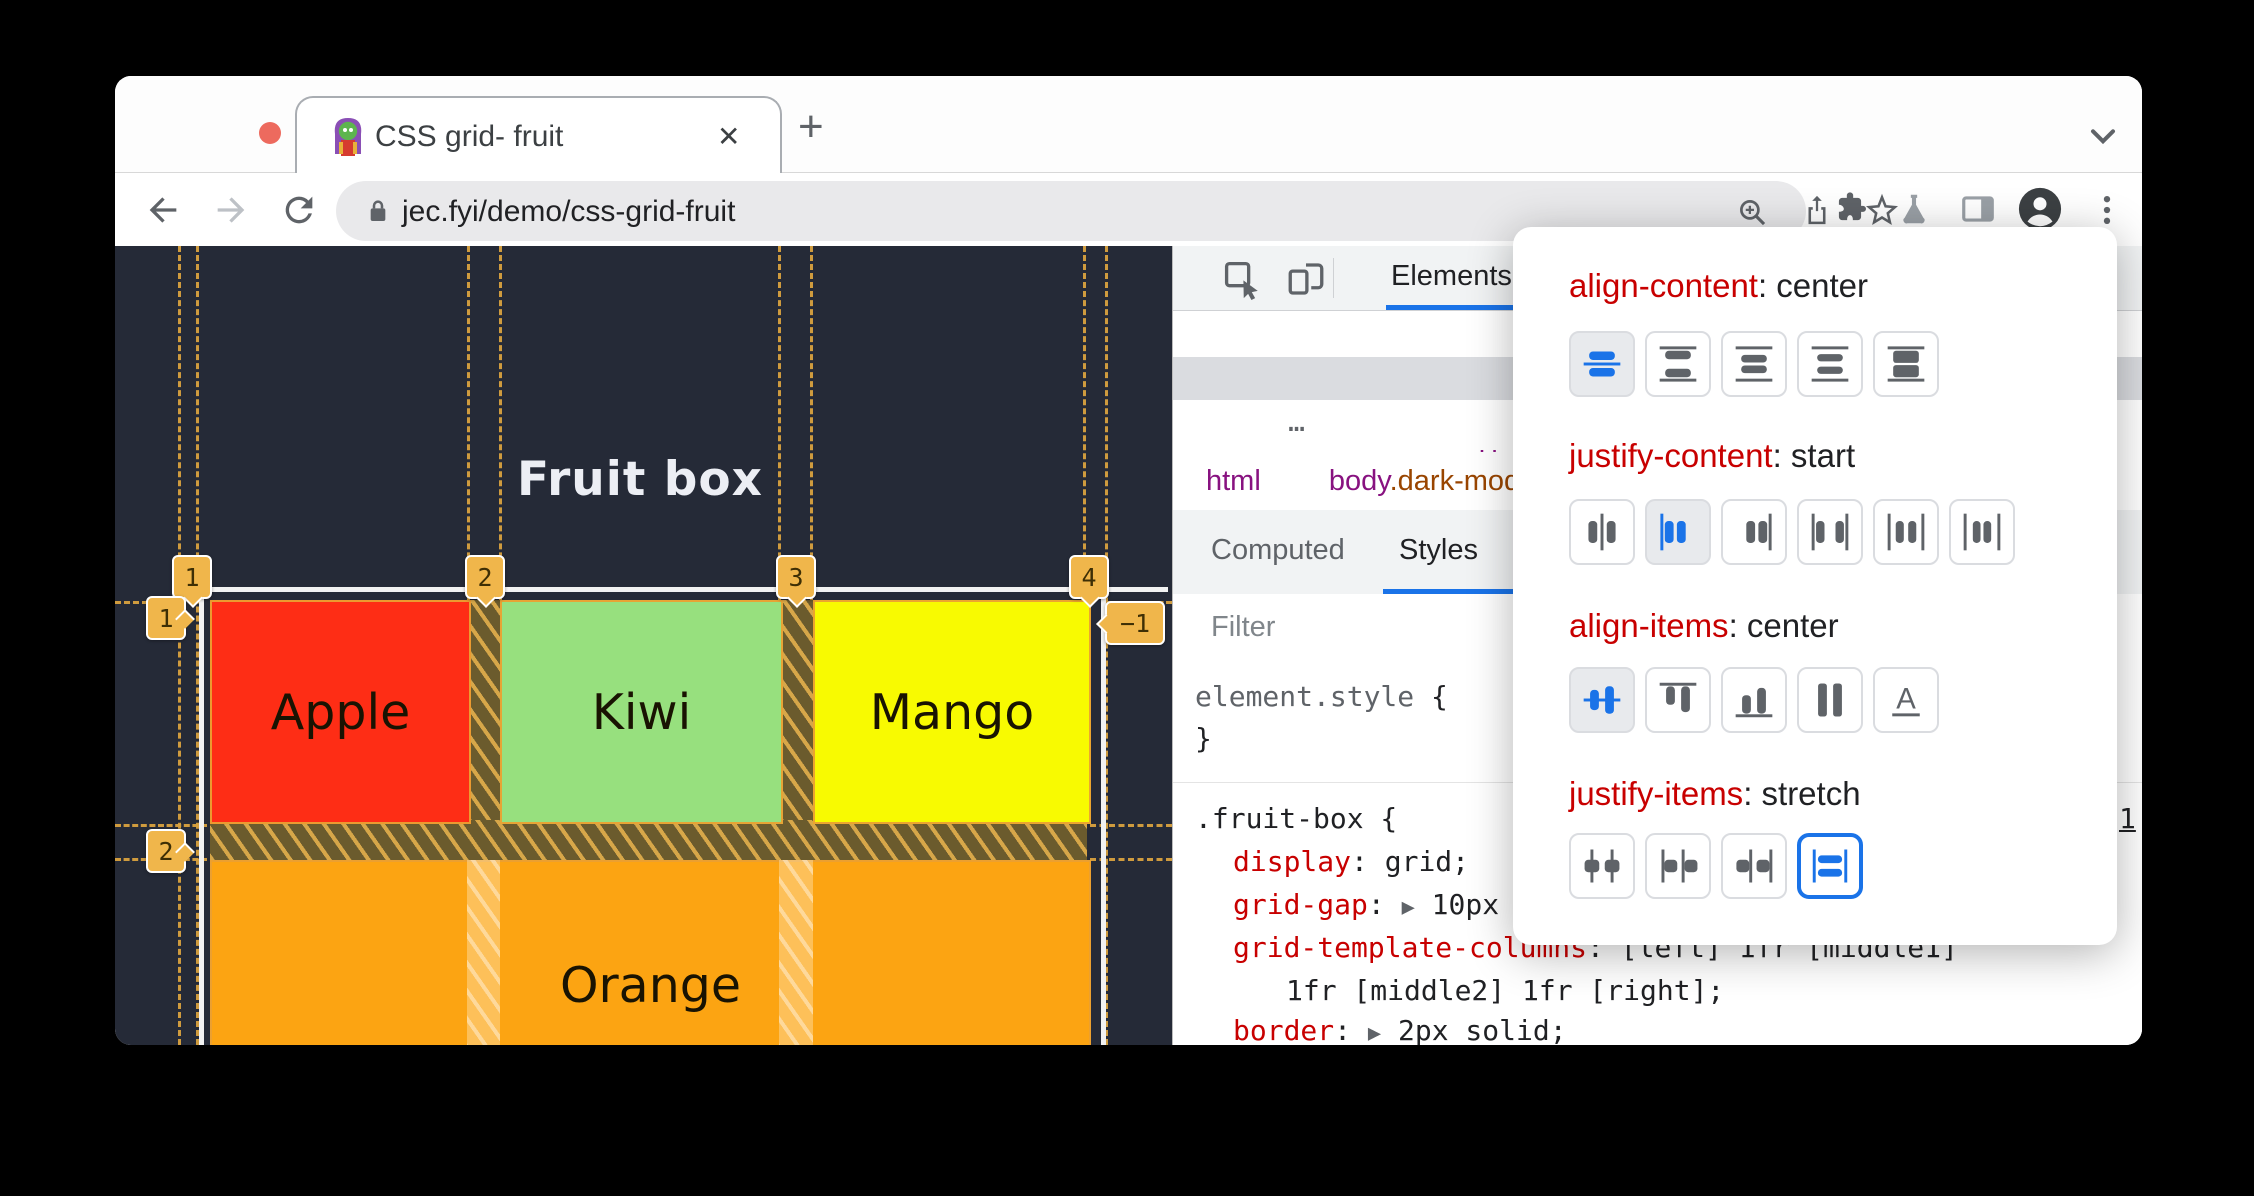 The width and height of the screenshot is (2254, 1196). Describe the element at coordinates (1678, 532) in the screenshot. I see `justify-content-start-button` at that location.